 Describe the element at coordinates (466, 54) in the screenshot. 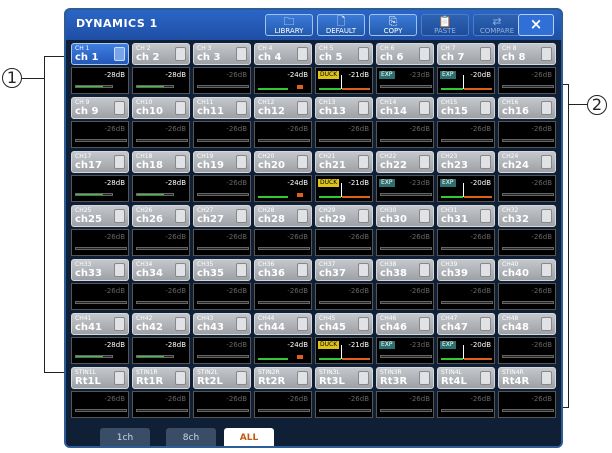

I see `channel-select-button: CH 7 ch 7` at that location.